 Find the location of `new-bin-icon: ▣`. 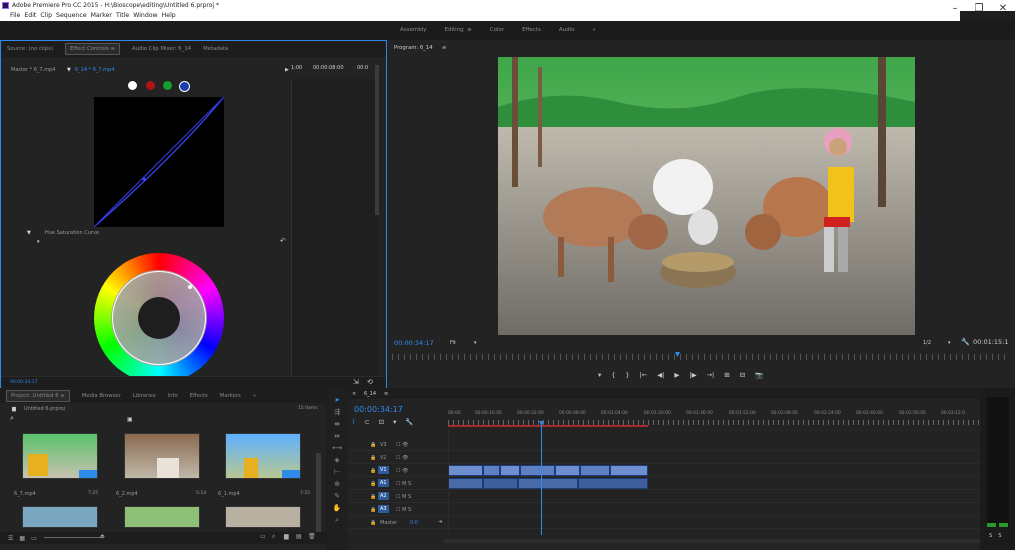

new-bin-icon: ▣ is located at coordinates (130, 419).